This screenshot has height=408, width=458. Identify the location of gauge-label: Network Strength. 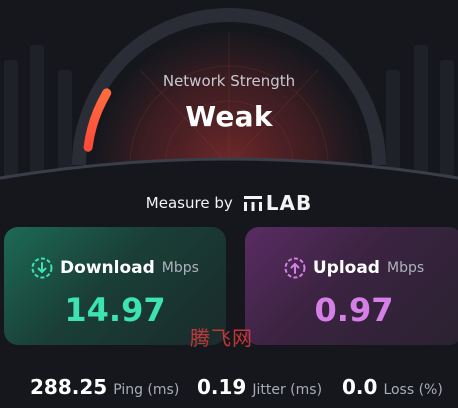
(229, 81).